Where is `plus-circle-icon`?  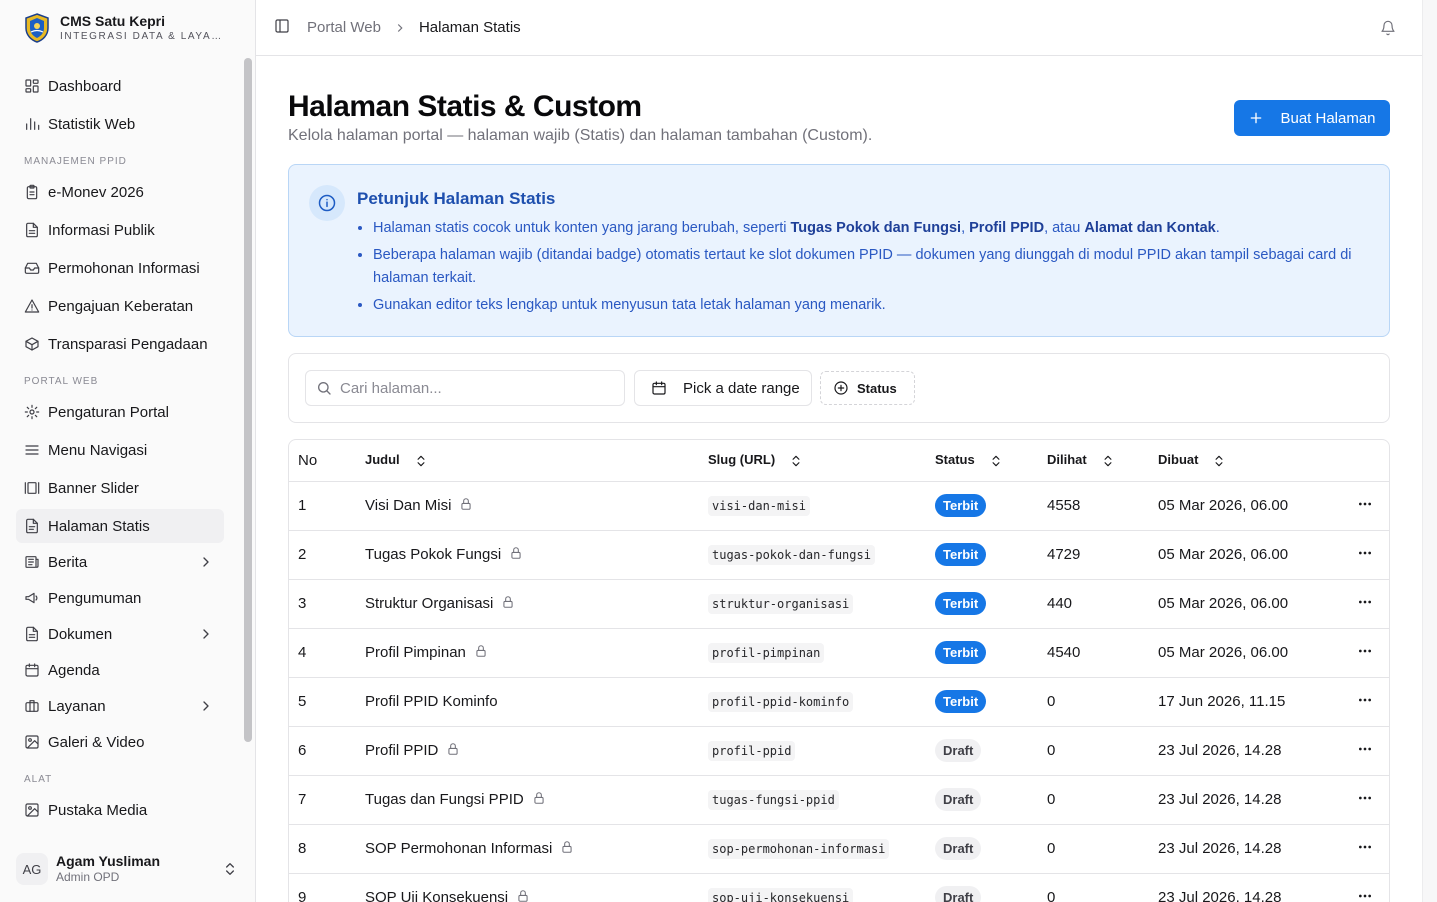 plus-circle-icon is located at coordinates (841, 388).